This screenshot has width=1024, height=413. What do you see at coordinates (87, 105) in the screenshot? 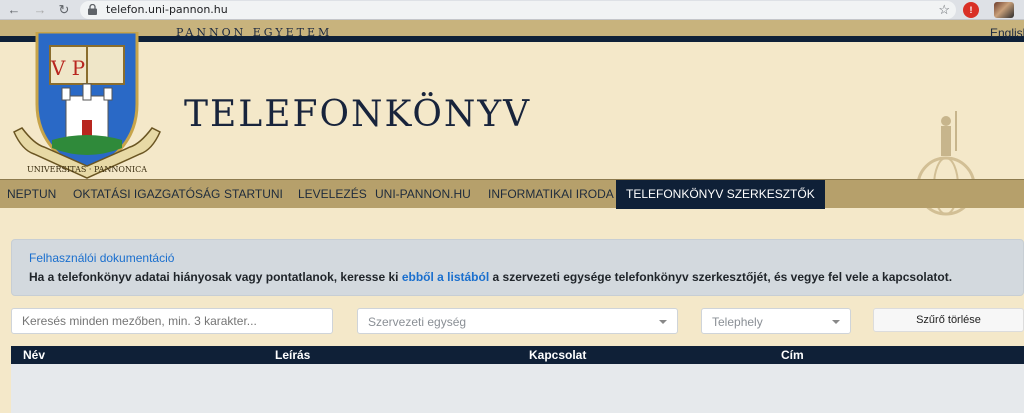
I see `university-crest-logo: V P UNIVERSITAS · PANNONICA` at bounding box center [87, 105].